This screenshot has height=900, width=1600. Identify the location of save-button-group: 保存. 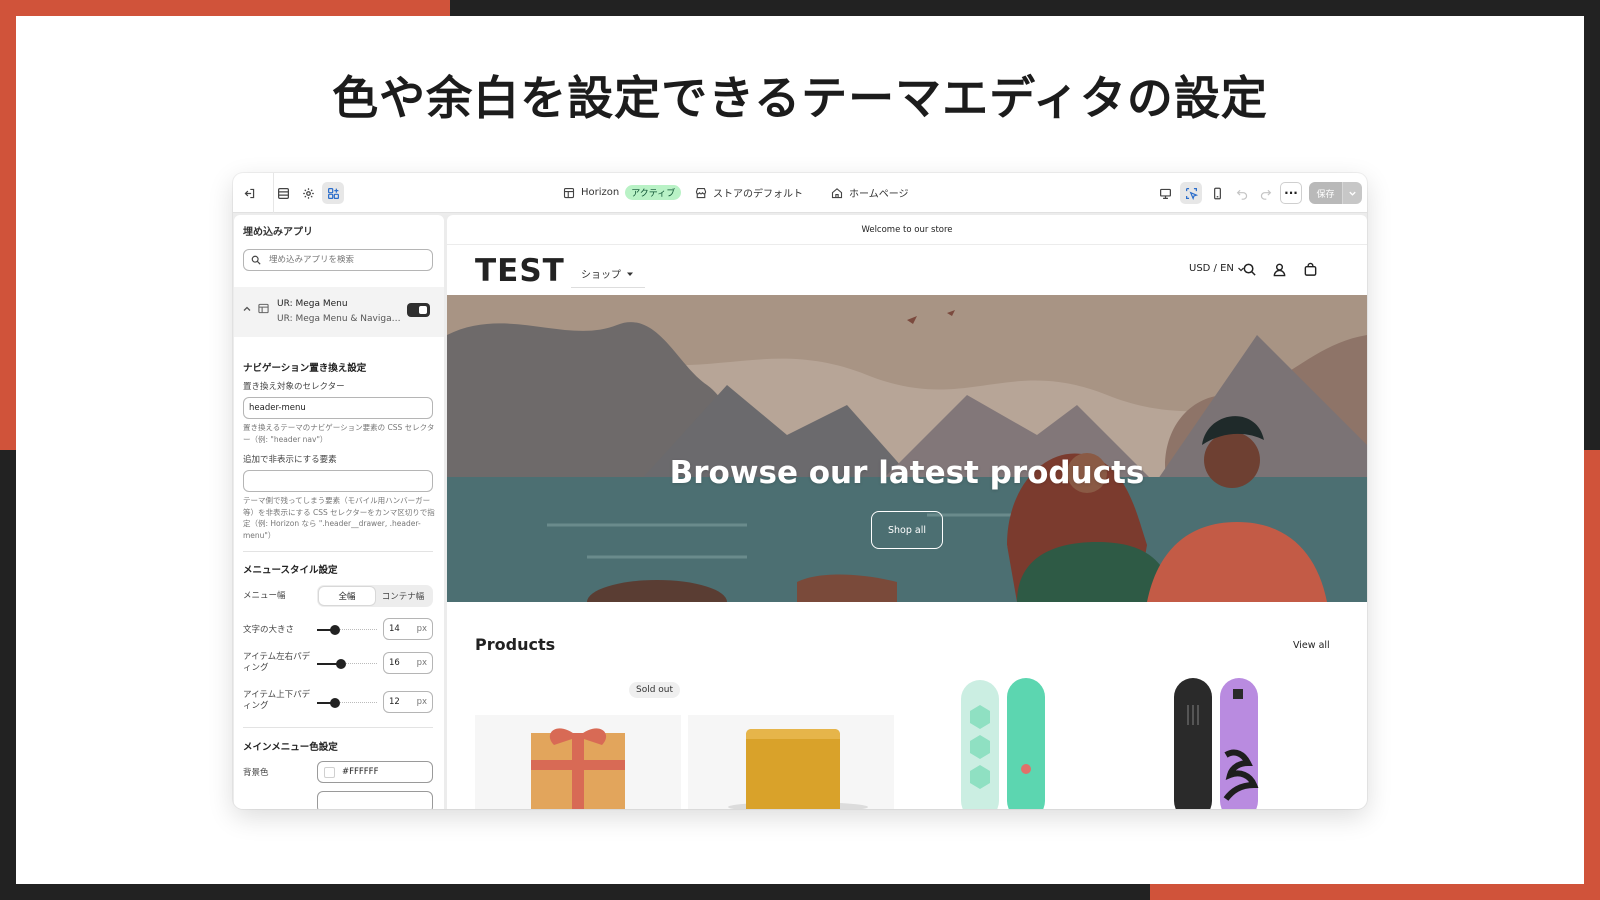
(1335, 193).